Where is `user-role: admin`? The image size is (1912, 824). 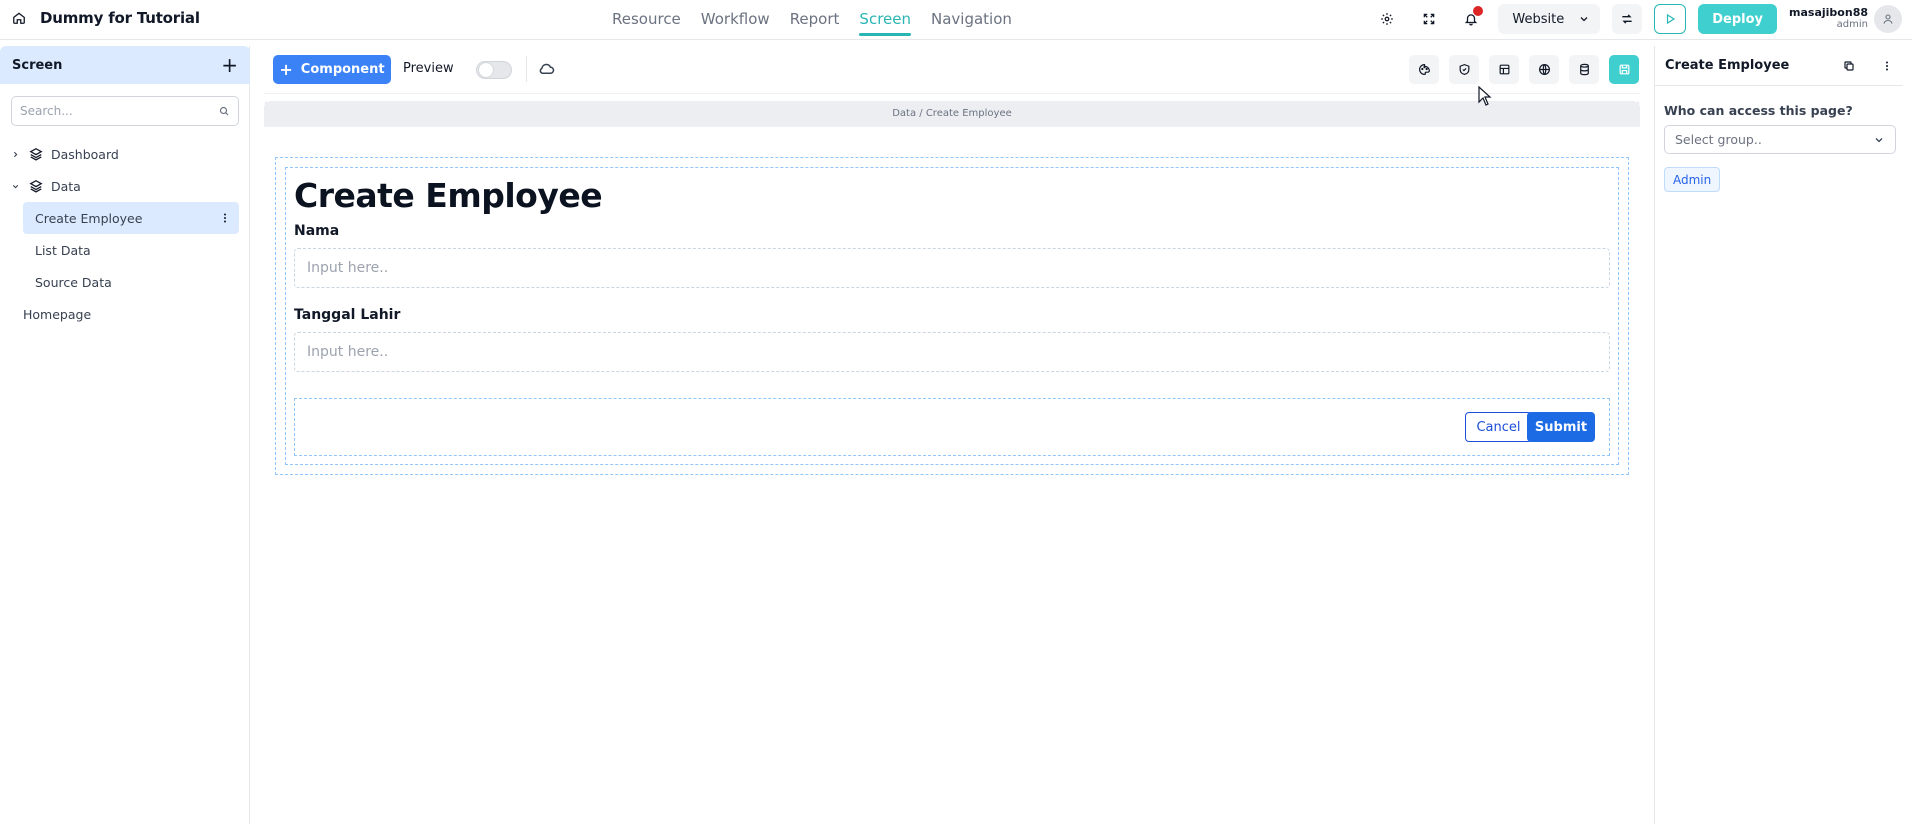 user-role: admin is located at coordinates (1852, 24).